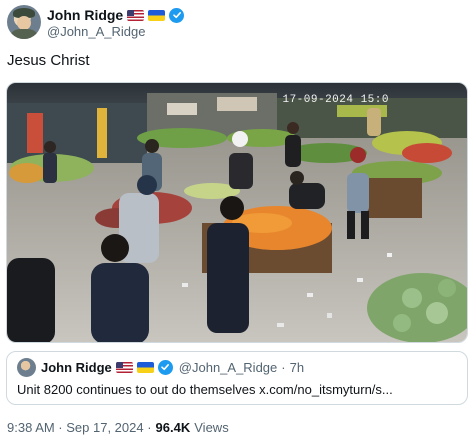 The image size is (474, 441). Describe the element at coordinates (79, 427) in the screenshot. I see `tweet-timestamp: 9:38 AM · Sep 17, 2024 ·` at that location.